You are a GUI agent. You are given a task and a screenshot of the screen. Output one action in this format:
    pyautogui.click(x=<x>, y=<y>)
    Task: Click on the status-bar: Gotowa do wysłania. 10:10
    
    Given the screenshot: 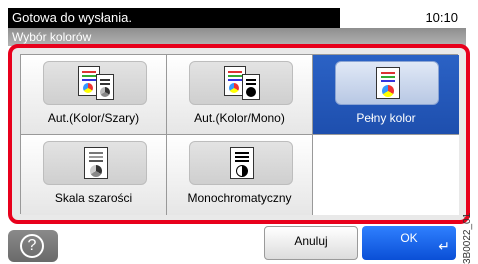 What is the action you would take?
    pyautogui.click(x=233, y=14)
    